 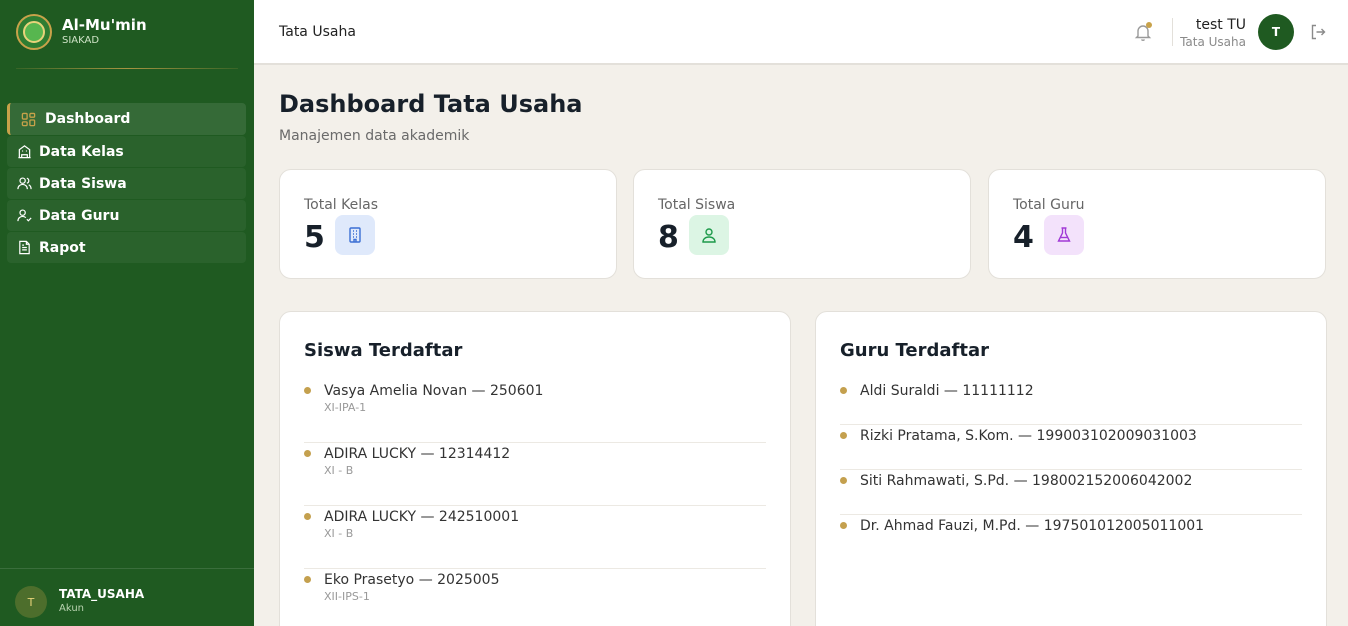 What do you see at coordinates (341, 205) in the screenshot?
I see `stat-label: Total Kelas` at bounding box center [341, 205].